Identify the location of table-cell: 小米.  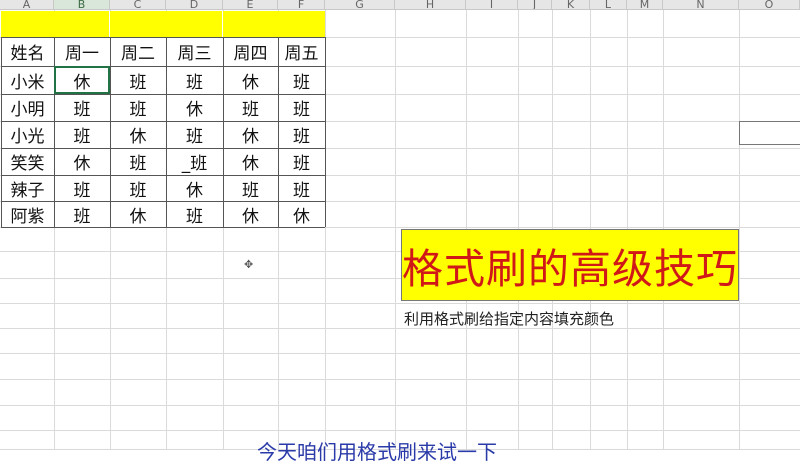
(27, 80).